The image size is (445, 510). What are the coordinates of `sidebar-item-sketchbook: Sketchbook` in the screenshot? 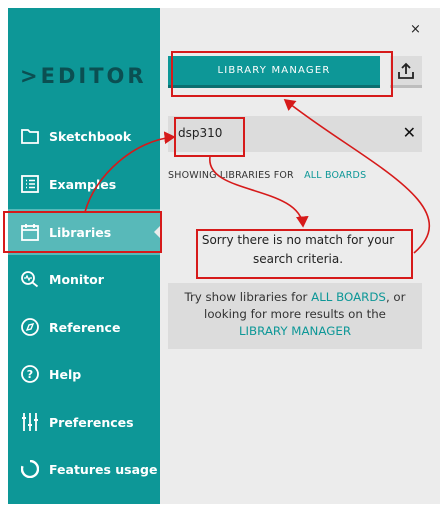 It's located at (84, 136).